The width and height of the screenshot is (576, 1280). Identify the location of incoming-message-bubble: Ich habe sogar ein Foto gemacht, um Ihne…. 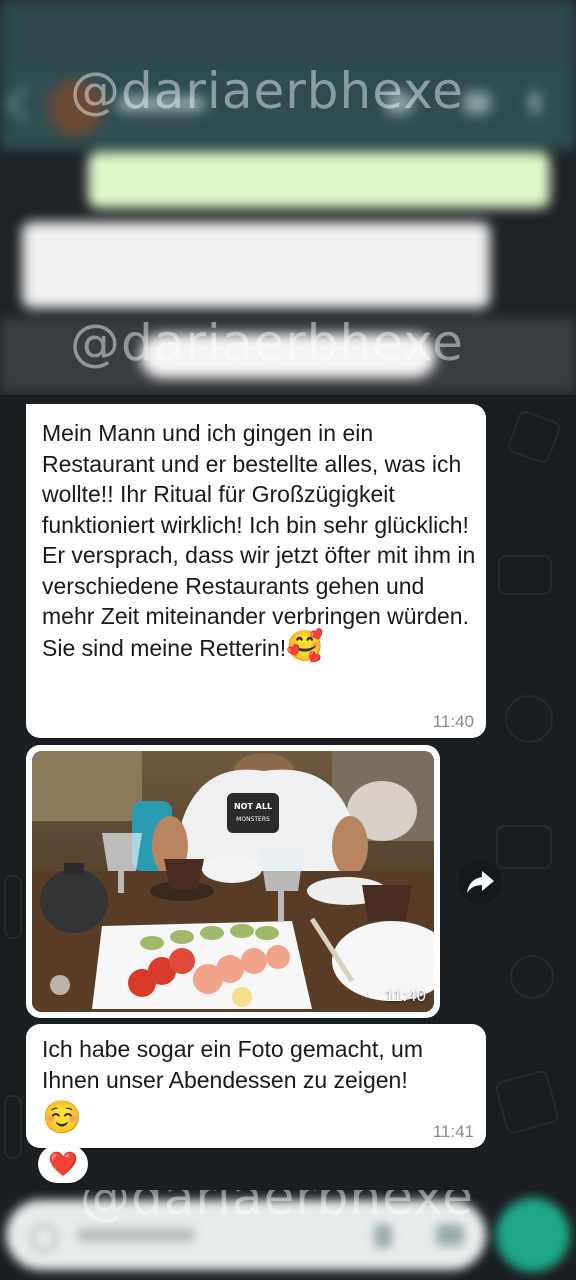
(256, 1086).